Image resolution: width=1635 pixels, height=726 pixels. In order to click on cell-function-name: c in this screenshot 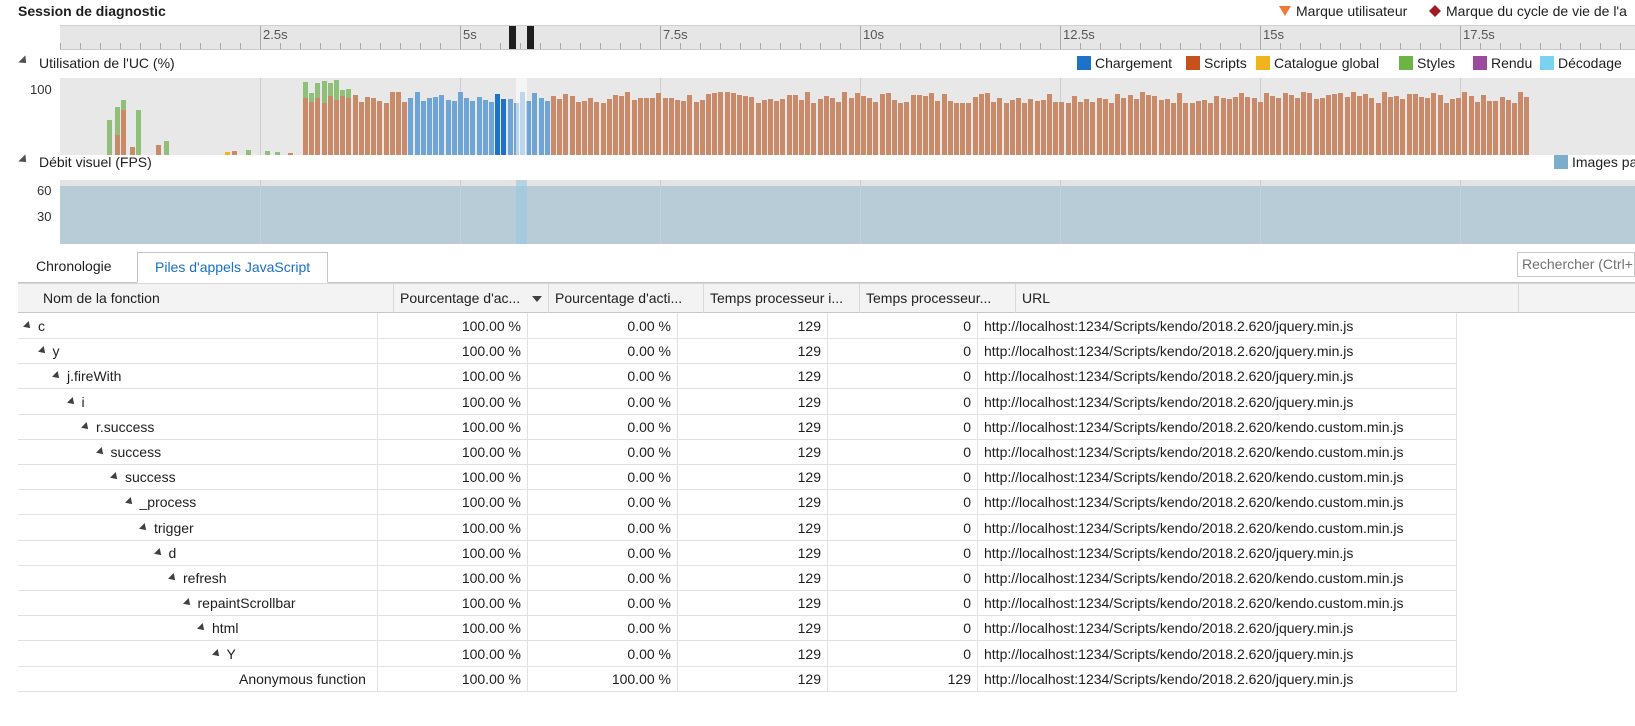, I will do `click(198, 326)`.